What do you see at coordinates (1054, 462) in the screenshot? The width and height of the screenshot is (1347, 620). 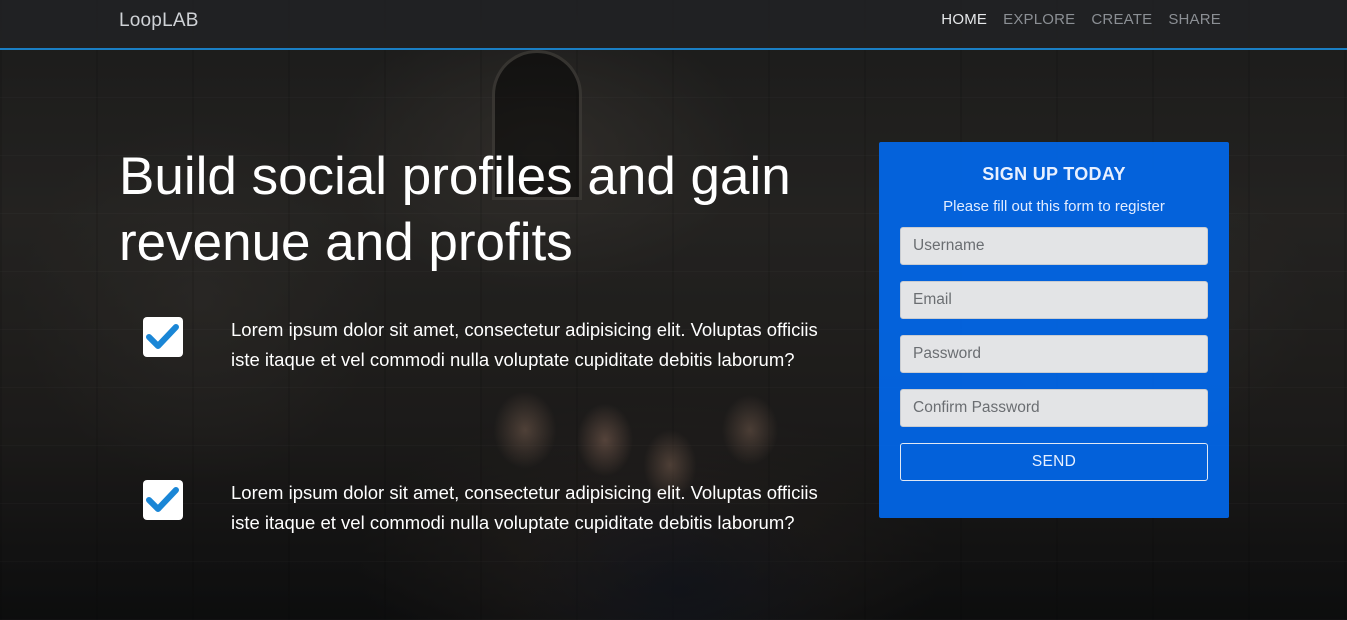 I see `send-button: SEND` at bounding box center [1054, 462].